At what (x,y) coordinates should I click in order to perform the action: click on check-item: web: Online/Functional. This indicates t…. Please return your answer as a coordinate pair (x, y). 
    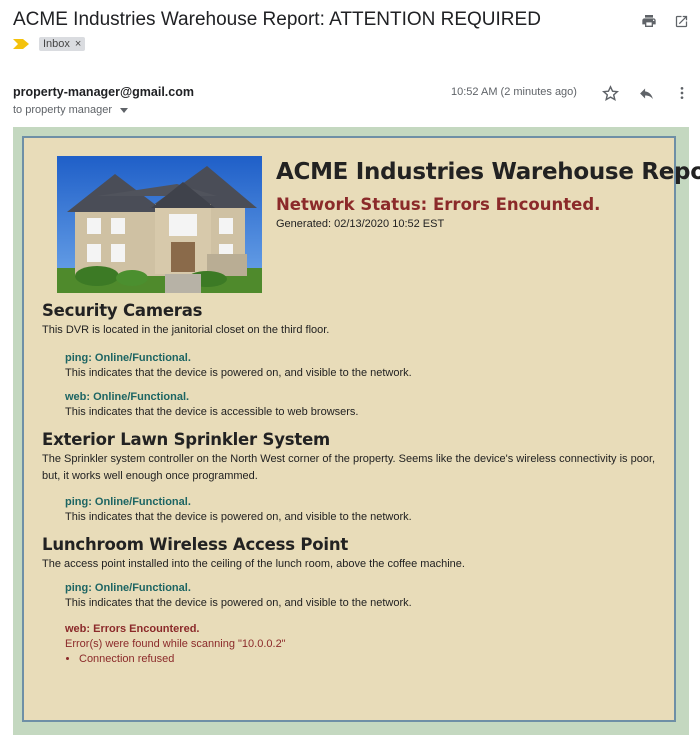
    Looking at the image, I should click on (366, 404).